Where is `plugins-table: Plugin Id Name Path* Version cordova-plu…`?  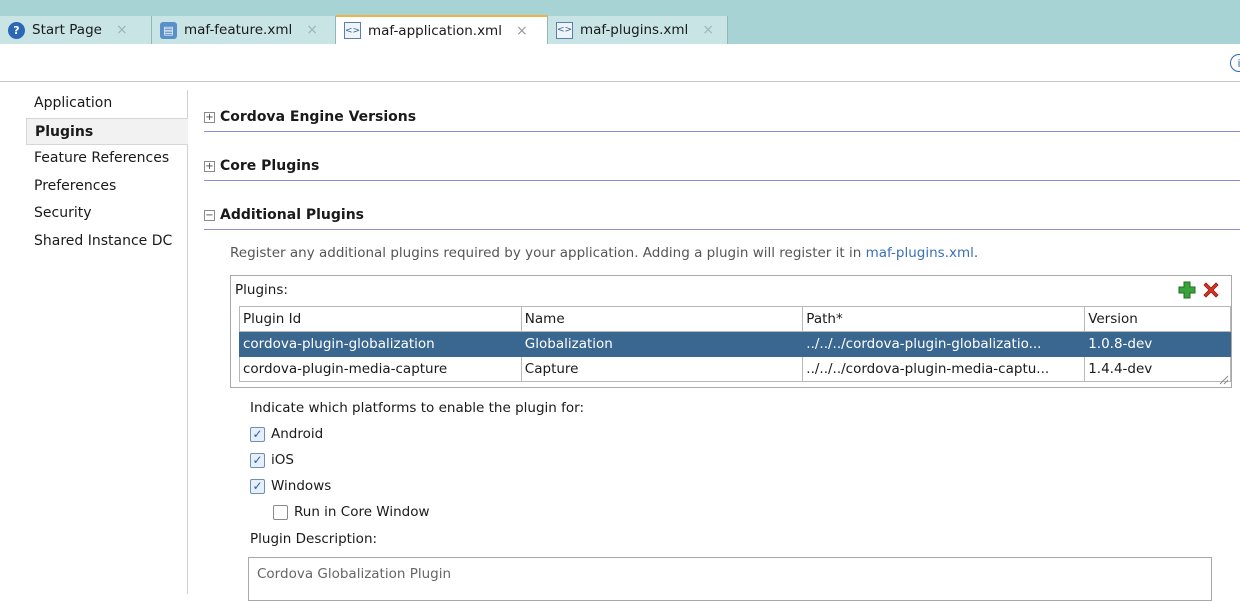 plugins-table: Plugin Id Name Path* Version cordova-plu… is located at coordinates (735, 344).